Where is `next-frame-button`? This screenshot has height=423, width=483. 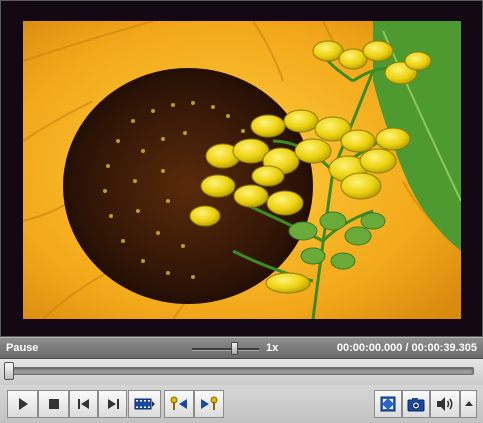
next-frame-button is located at coordinates (112, 404).